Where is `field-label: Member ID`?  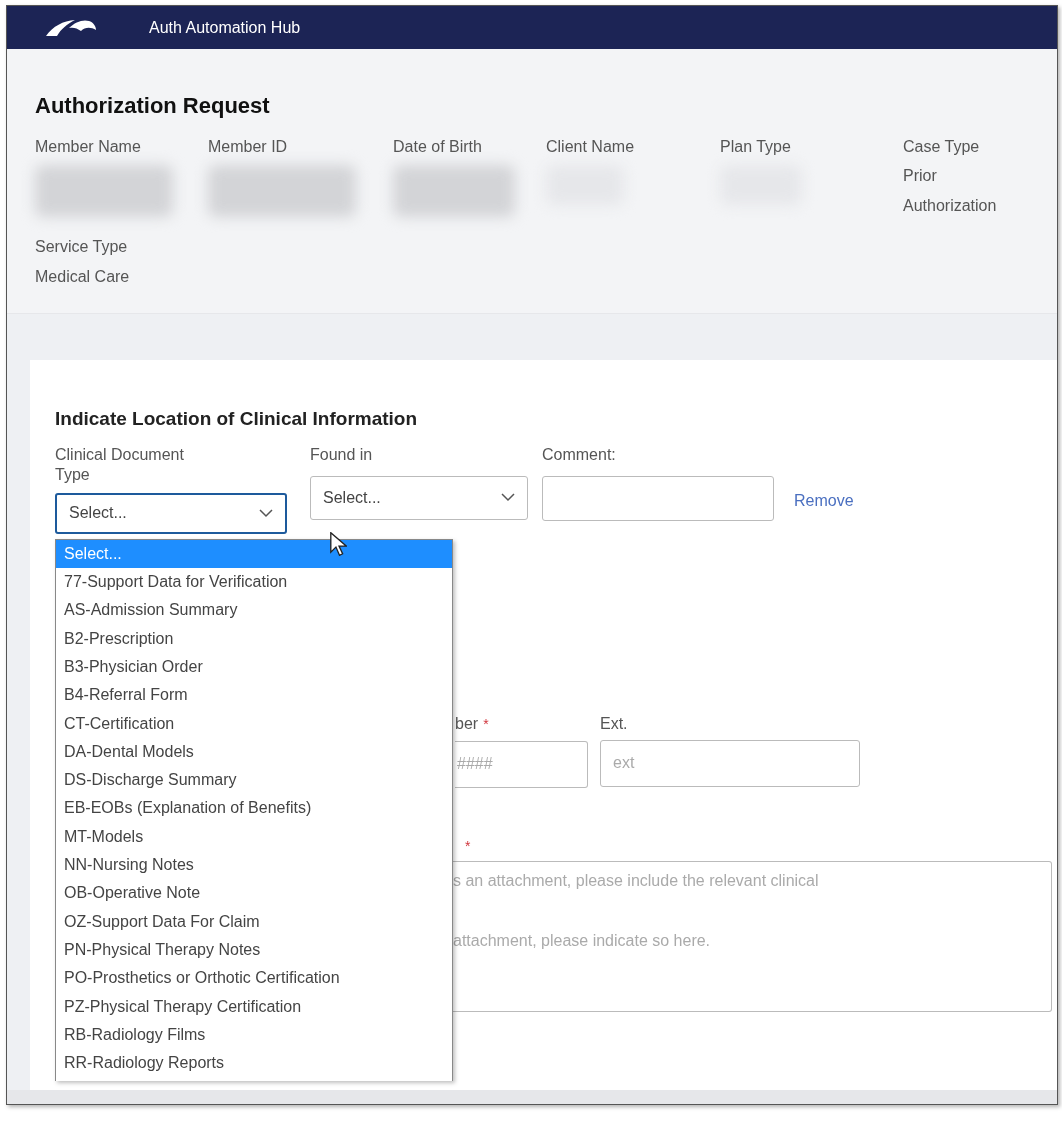 field-label: Member ID is located at coordinates (248, 147).